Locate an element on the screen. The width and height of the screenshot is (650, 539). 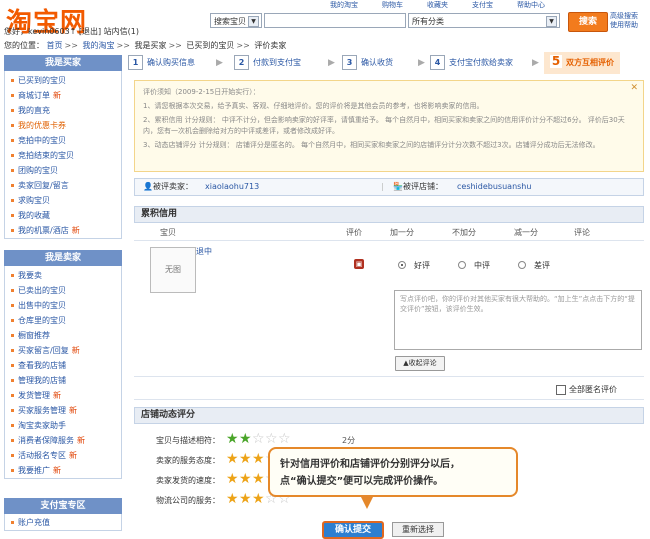
top-link: 帮助中心 is located at coordinates (531, 5).